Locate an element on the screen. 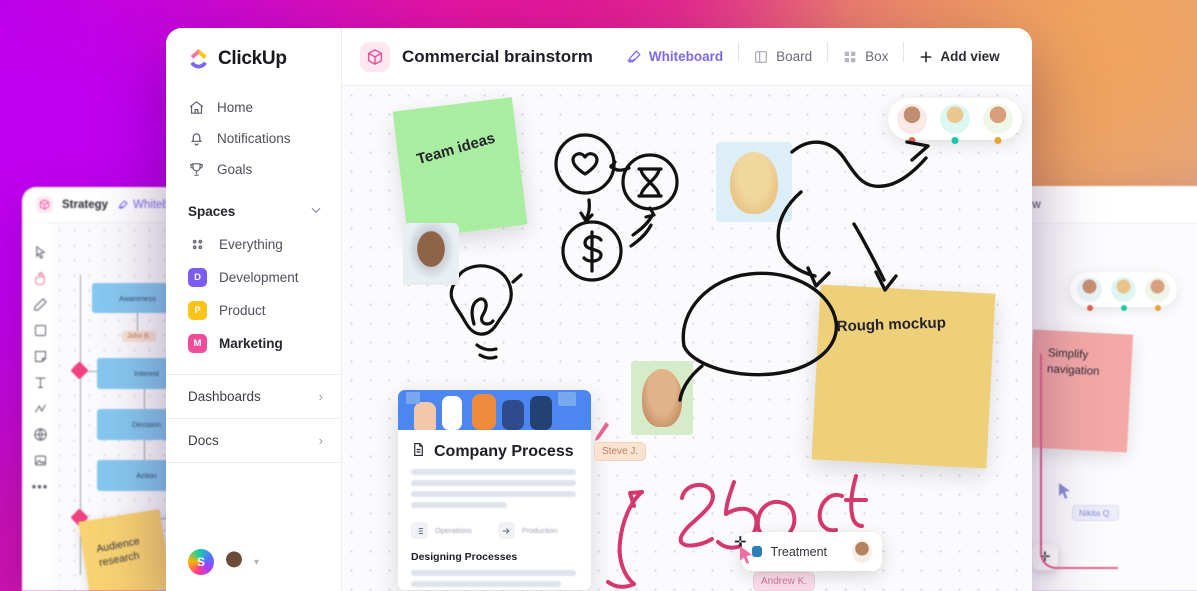  left-sticky-note: Audience research is located at coordinates (125, 550).